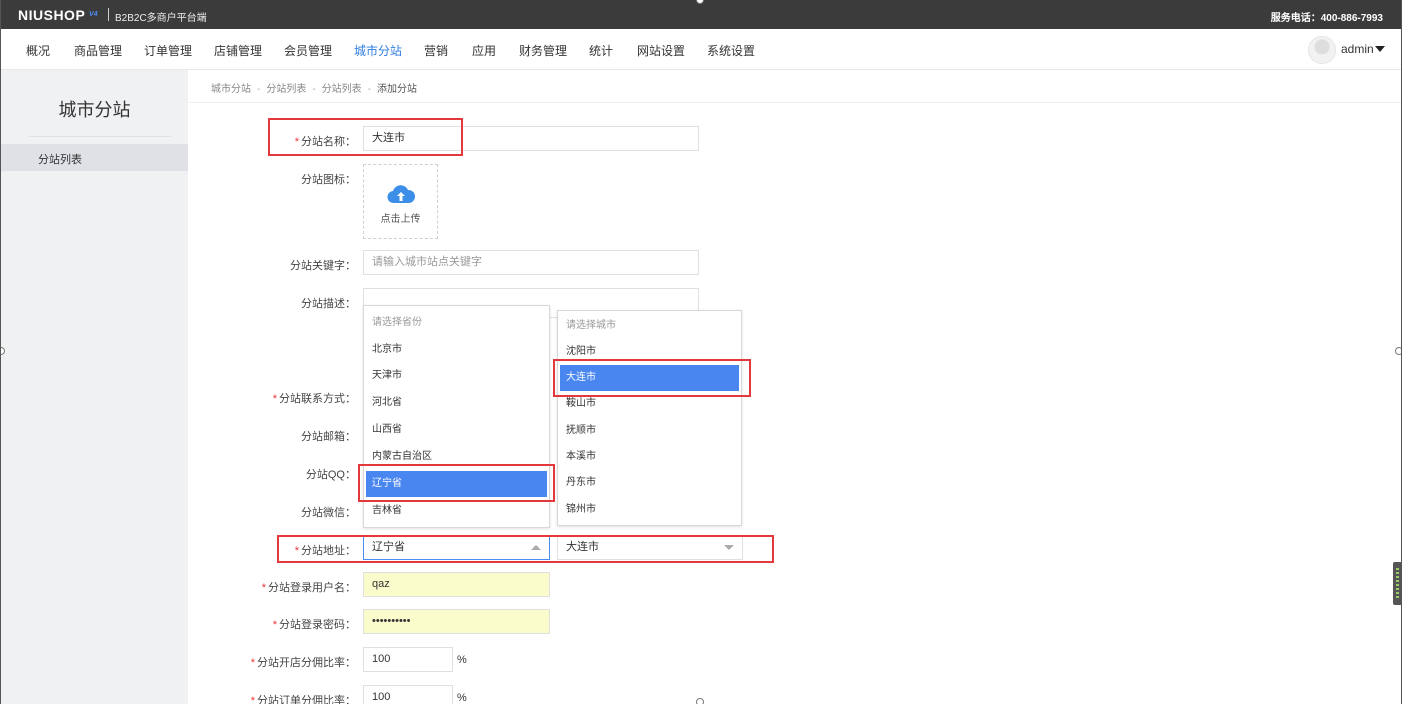 This screenshot has width=1402, height=704. Describe the element at coordinates (484, 50) in the screenshot. I see `nav-item-apps: 应用` at that location.